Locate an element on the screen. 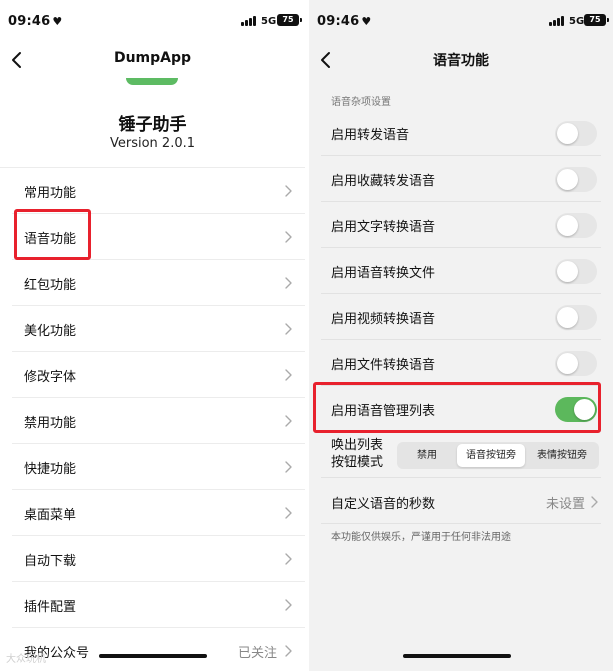 Image resolution: width=613 pixels, height=671 pixels. menu-item-red-packet: 红包功能 is located at coordinates (158, 283).